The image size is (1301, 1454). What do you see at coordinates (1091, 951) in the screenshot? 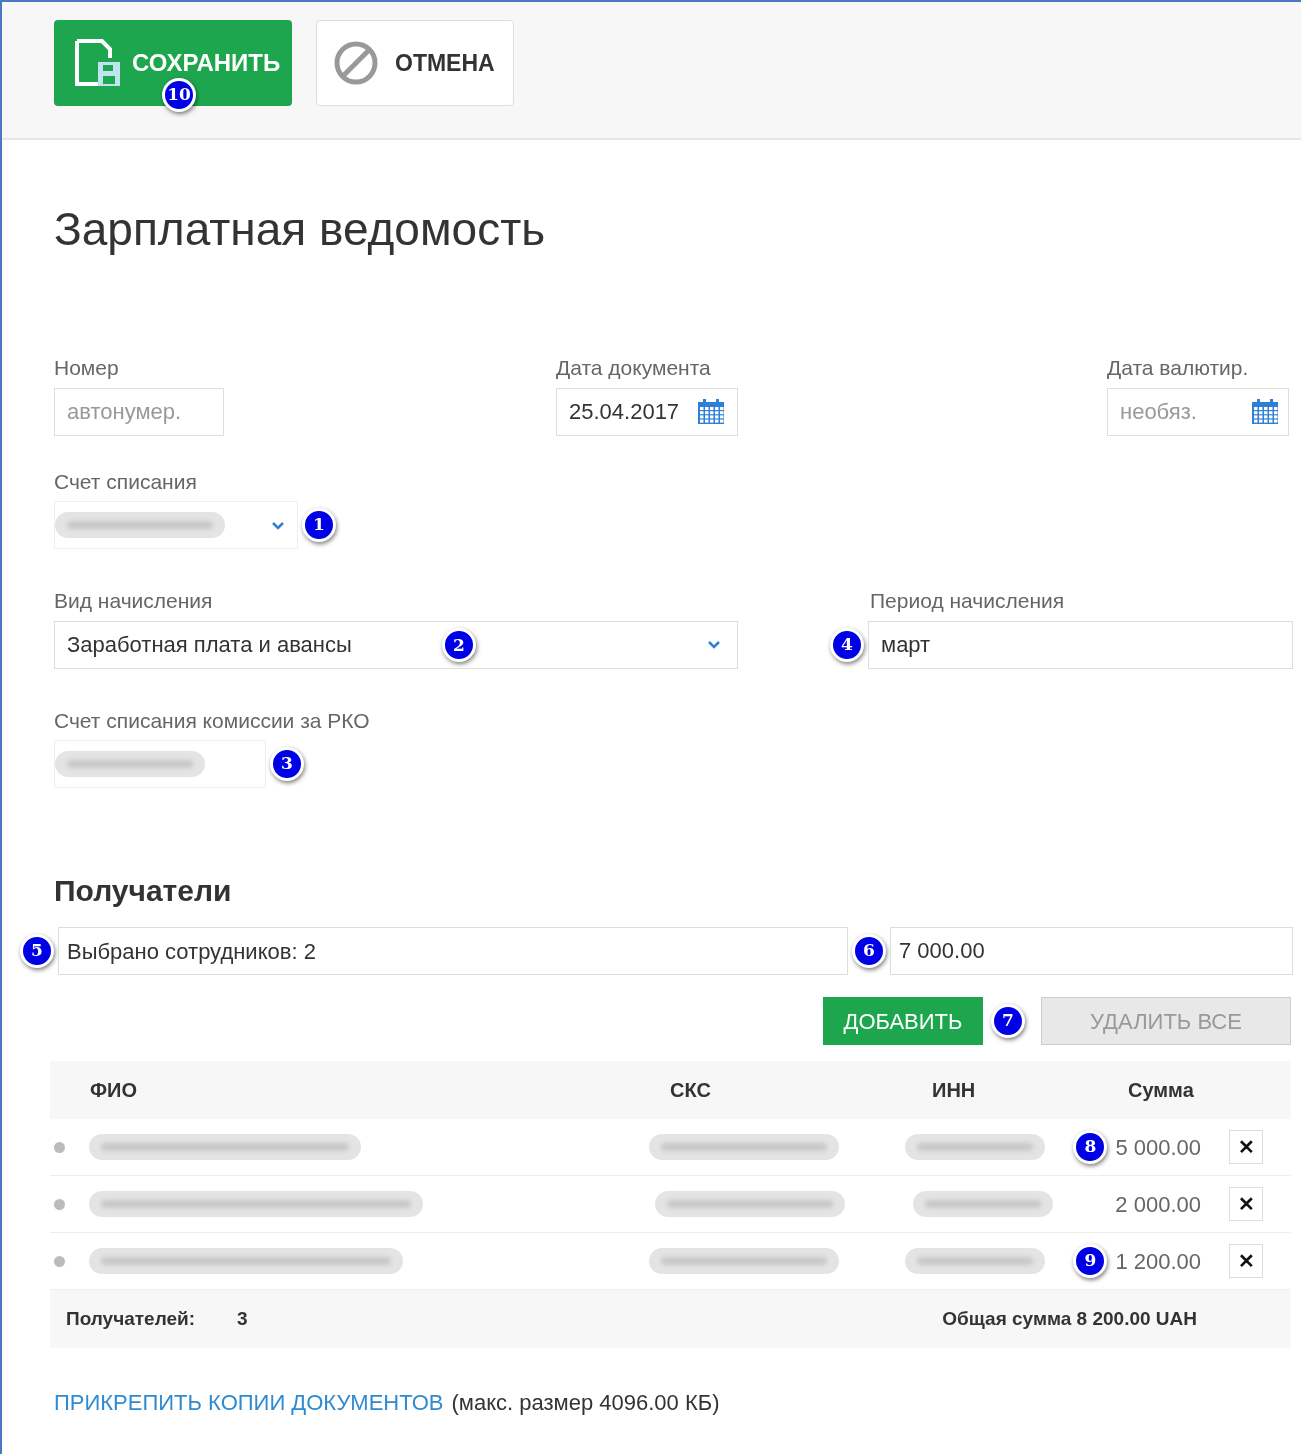
I see `amount-field: 7 000.00` at bounding box center [1091, 951].